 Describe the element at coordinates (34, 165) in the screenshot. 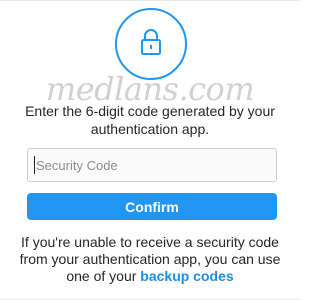

I see `text-caret` at that location.